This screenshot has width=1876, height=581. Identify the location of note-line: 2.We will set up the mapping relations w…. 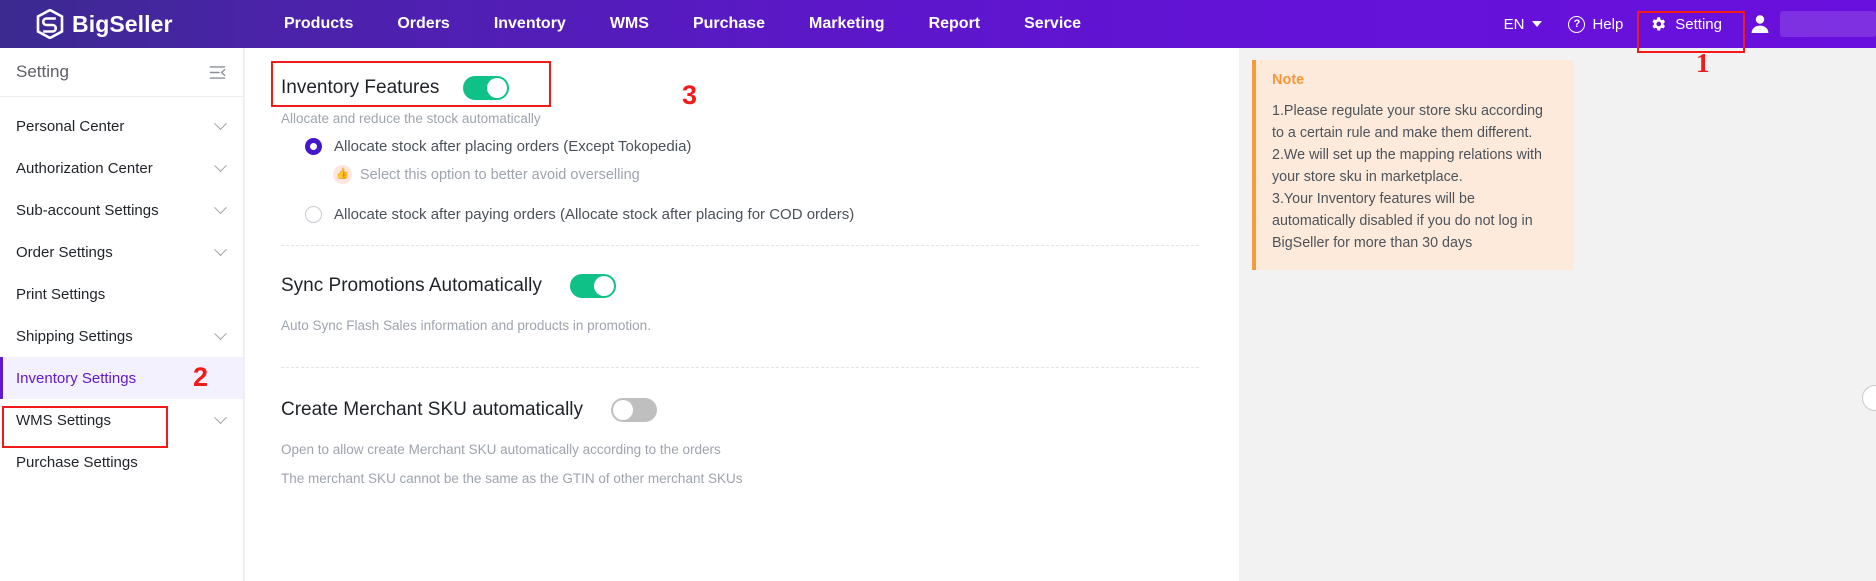
(1407, 155).